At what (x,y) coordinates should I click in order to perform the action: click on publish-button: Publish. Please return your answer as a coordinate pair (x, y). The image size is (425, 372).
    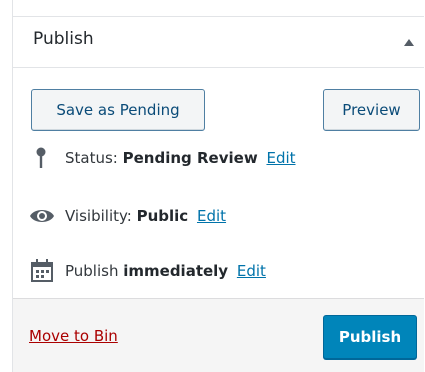
    Looking at the image, I should click on (370, 337).